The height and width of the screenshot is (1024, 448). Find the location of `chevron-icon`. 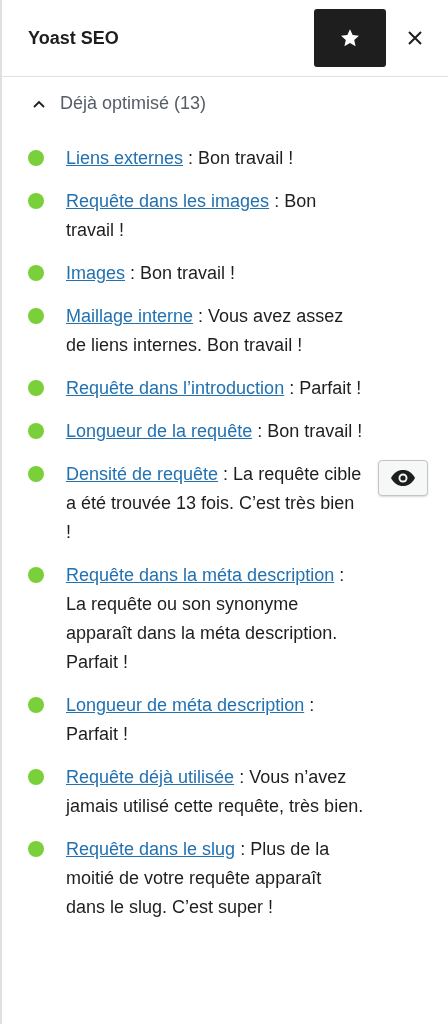

chevron-icon is located at coordinates (39, 103).